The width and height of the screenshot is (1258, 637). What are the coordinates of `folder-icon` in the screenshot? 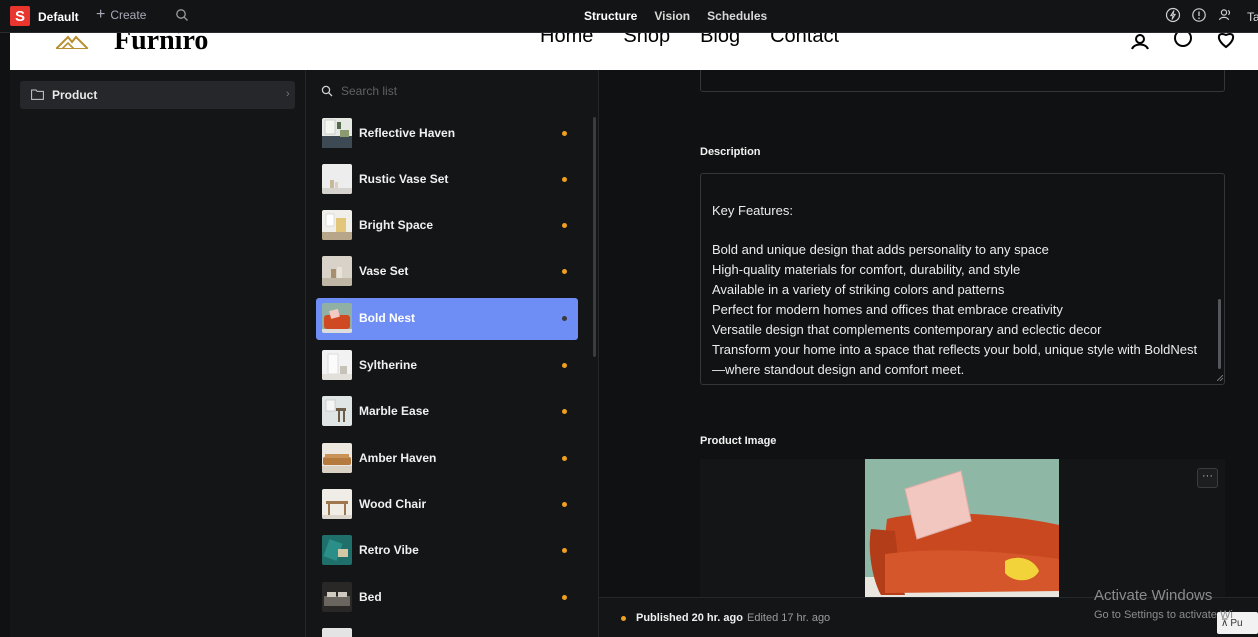 It's located at (37, 94).